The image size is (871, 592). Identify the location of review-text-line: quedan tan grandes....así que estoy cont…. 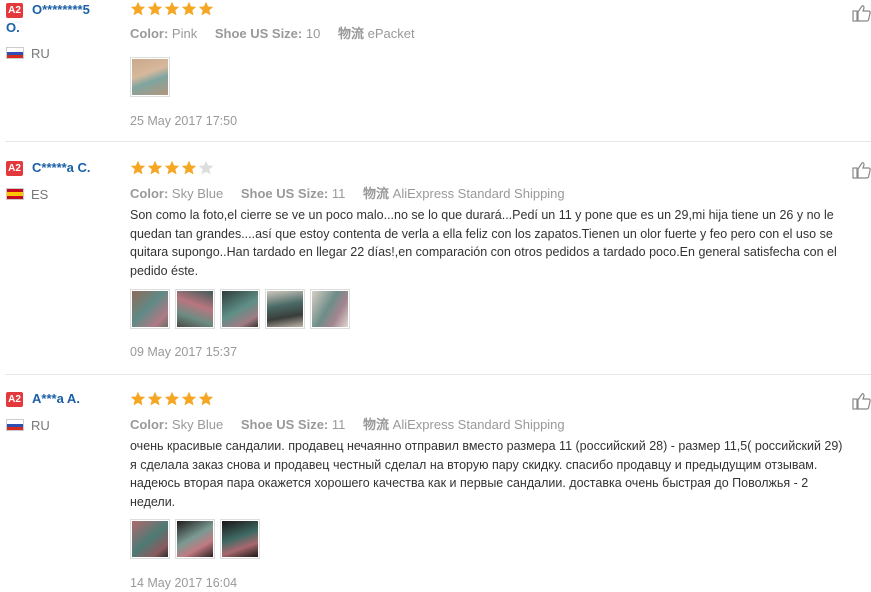
(481, 233).